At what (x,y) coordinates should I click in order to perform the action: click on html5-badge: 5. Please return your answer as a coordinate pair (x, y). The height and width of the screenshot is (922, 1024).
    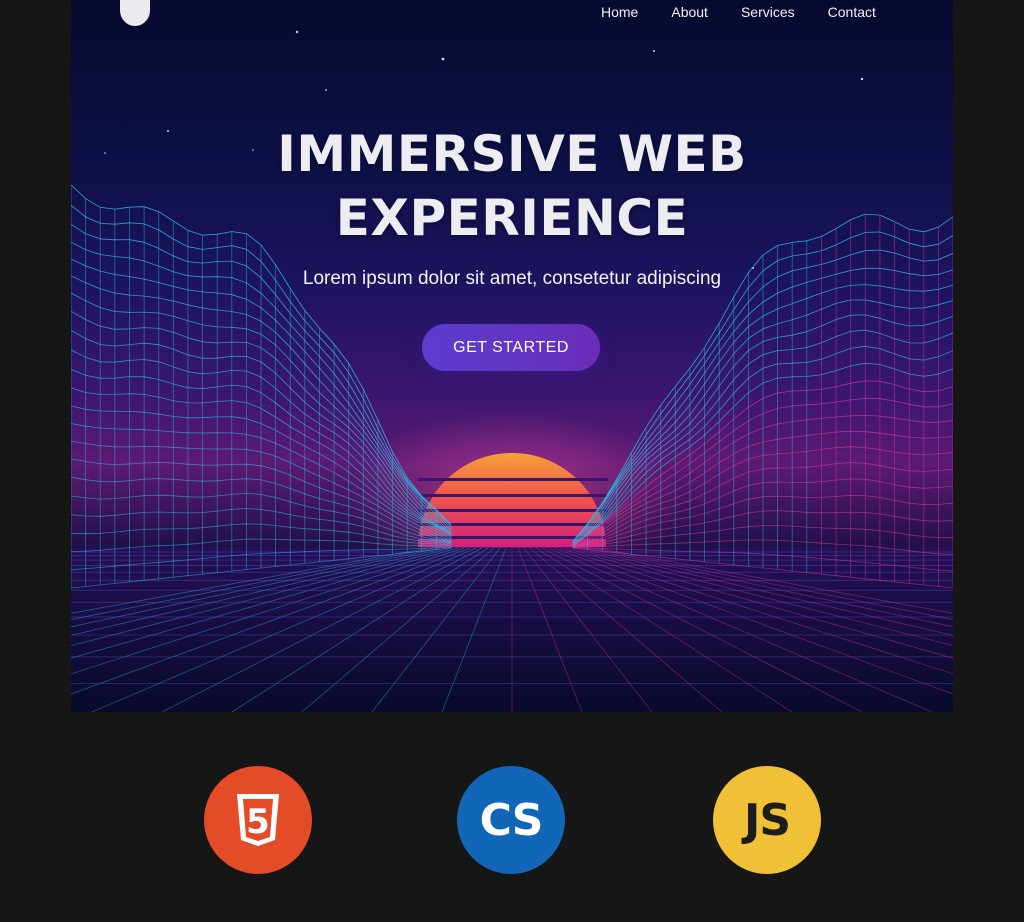
    Looking at the image, I should click on (258, 820).